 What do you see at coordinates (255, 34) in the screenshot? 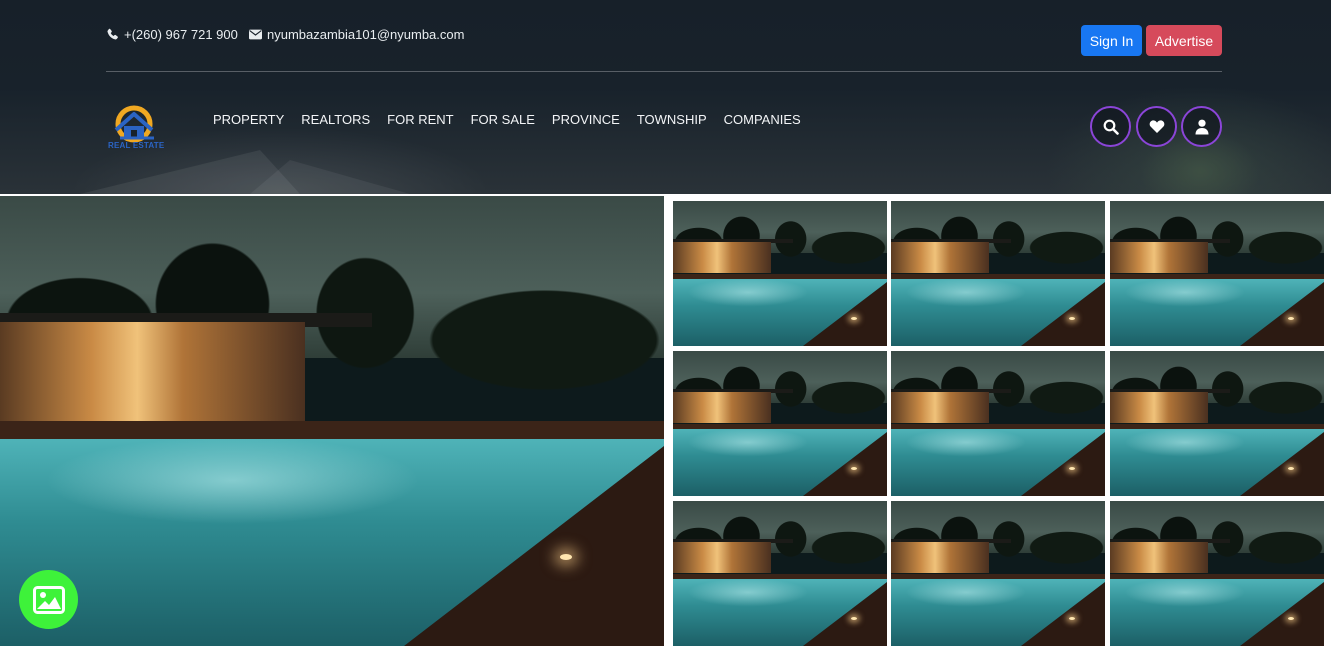
I see `envelope-icon` at bounding box center [255, 34].